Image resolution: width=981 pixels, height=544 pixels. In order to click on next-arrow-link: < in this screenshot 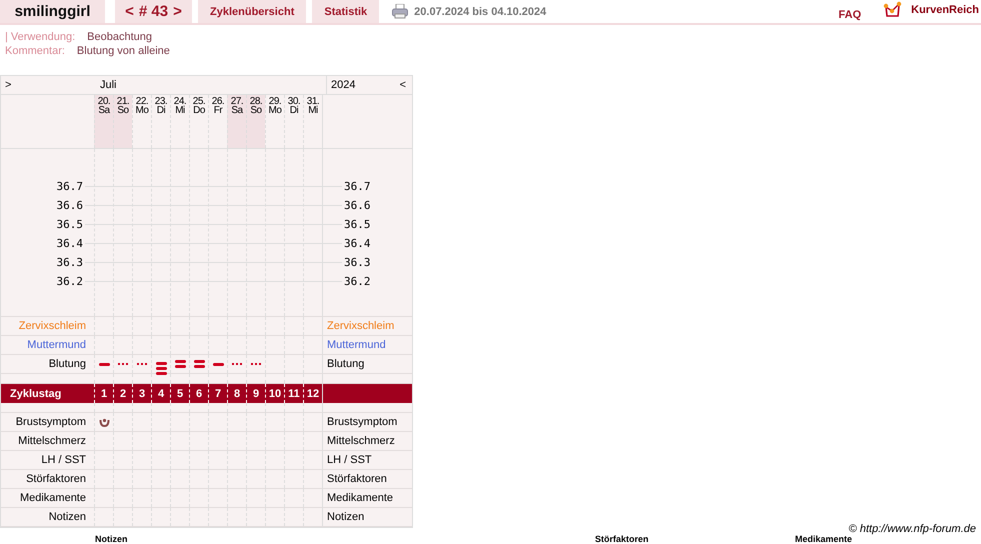, I will do `click(403, 85)`.